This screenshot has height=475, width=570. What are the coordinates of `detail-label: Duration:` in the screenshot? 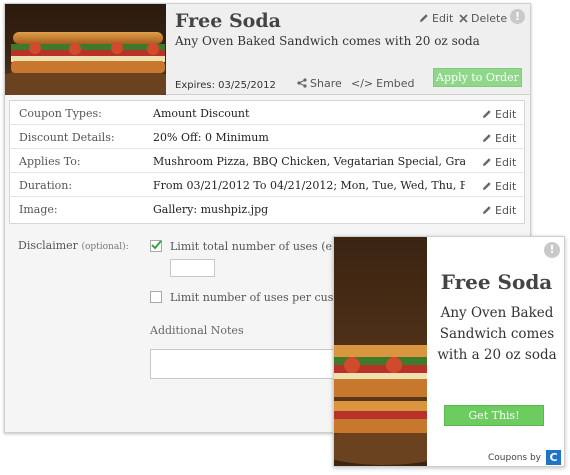 It's located at (46, 185).